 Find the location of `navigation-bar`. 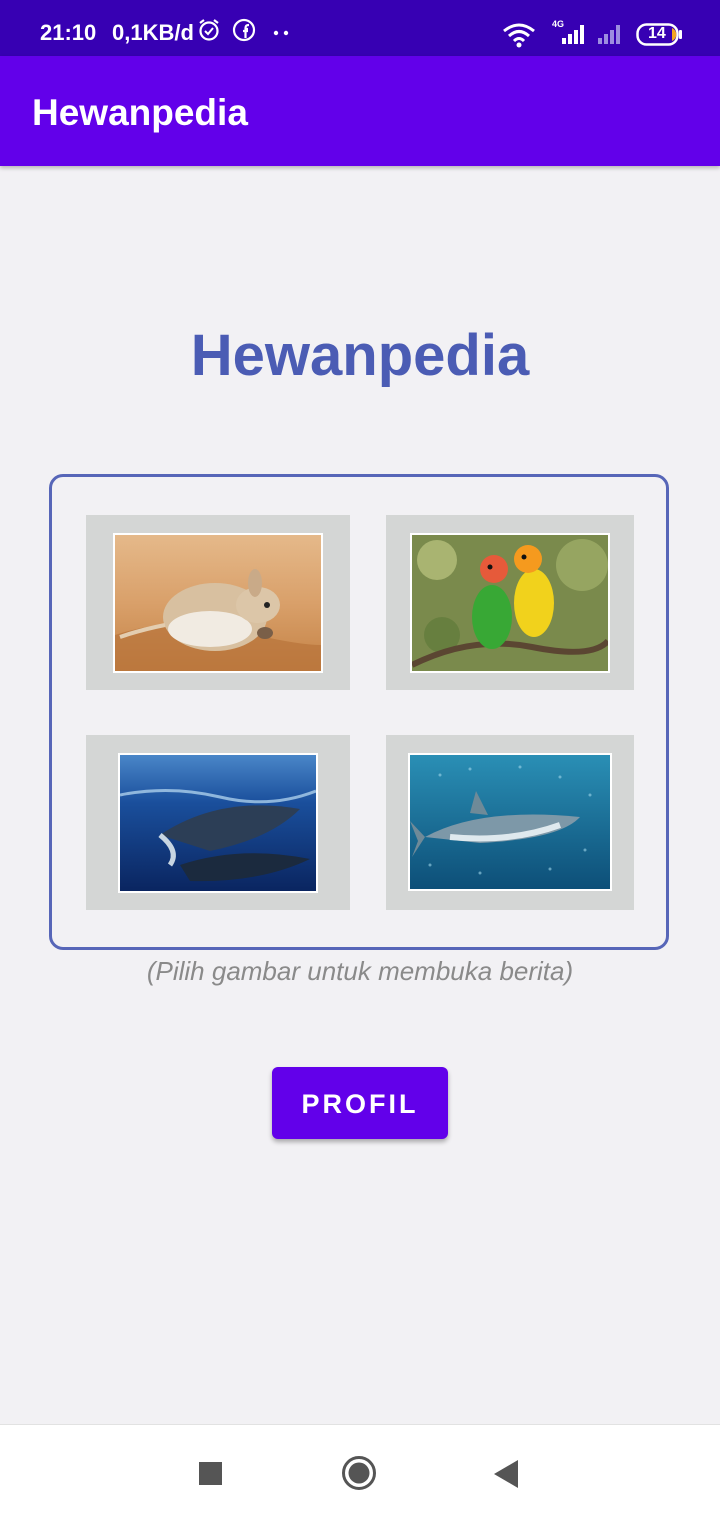

navigation-bar is located at coordinates (360, 1472).